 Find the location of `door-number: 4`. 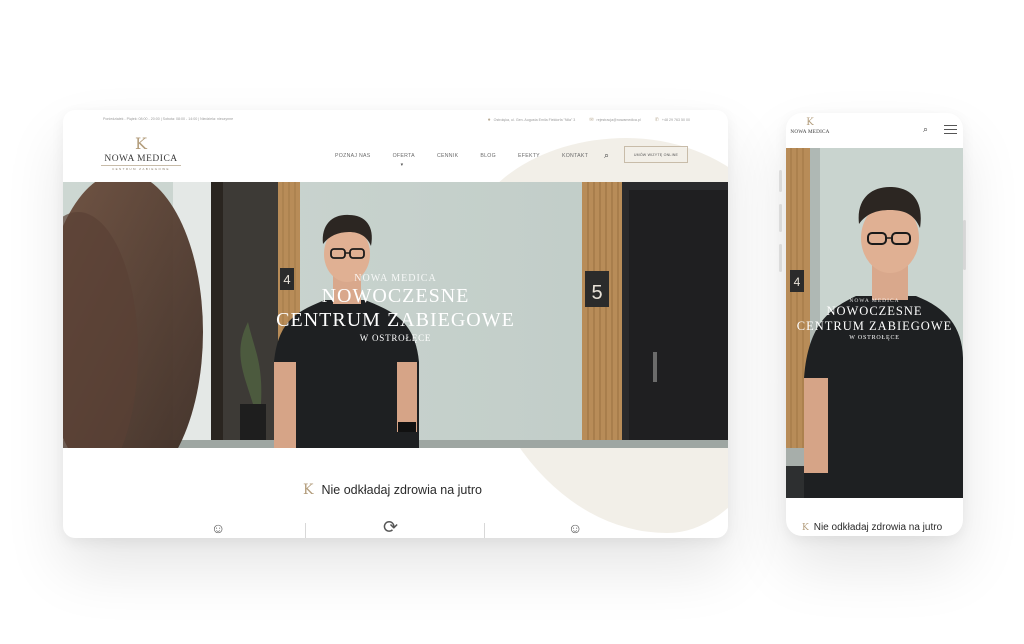

door-number: 4 is located at coordinates (797, 282).